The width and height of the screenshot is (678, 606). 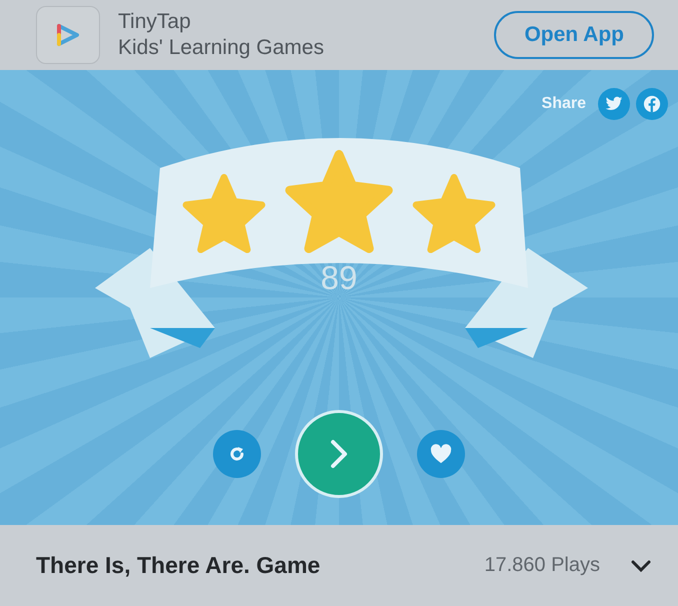 What do you see at coordinates (237, 454) in the screenshot?
I see `replay-button` at bounding box center [237, 454].